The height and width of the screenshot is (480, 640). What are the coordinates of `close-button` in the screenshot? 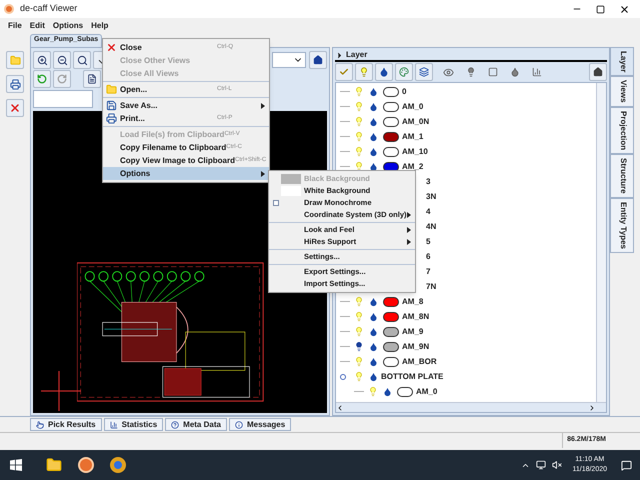 It's located at (15, 108).